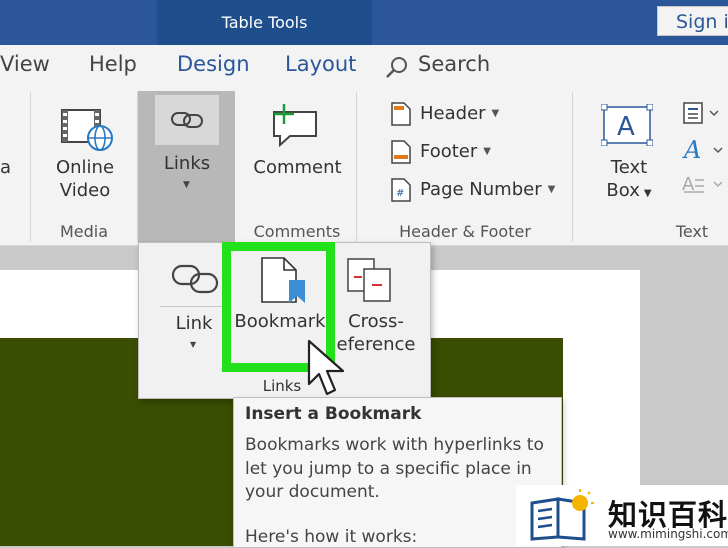  Describe the element at coordinates (85, 190) in the screenshot. I see `online-video-label-2: Video` at that location.